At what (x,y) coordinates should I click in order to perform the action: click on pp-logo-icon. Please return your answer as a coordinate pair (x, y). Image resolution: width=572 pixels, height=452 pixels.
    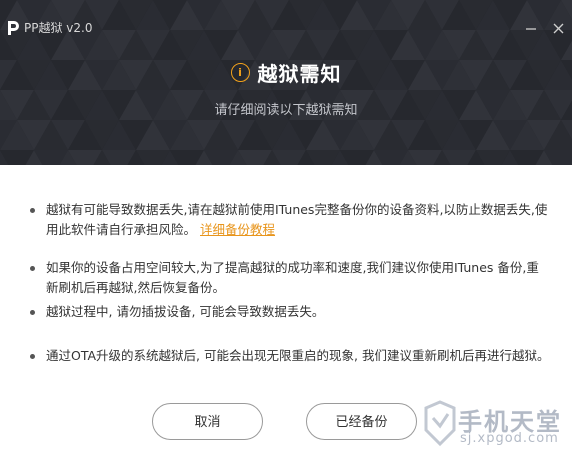
    Looking at the image, I should click on (13, 28).